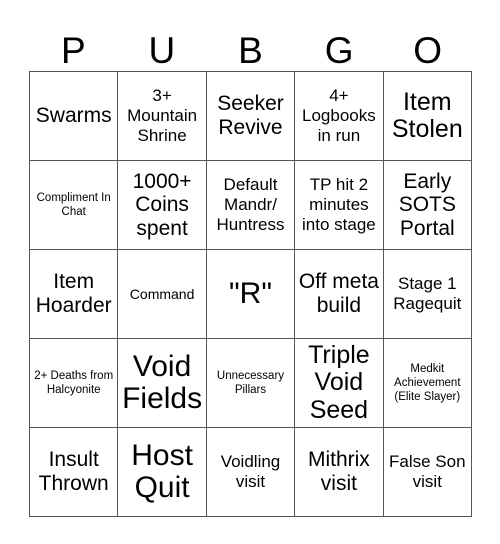 The image size is (500, 544). I want to click on bingo-cell-r1-c3: Seeker Revive, so click(251, 116).